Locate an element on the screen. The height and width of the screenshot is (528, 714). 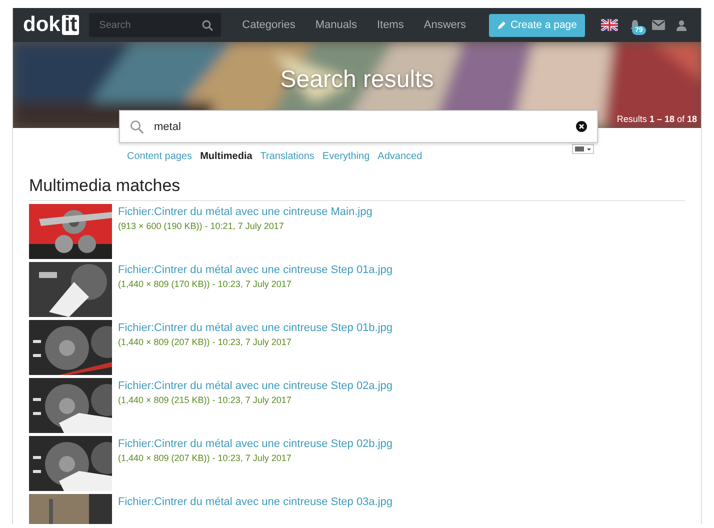
nav-link: Items is located at coordinates (390, 25).